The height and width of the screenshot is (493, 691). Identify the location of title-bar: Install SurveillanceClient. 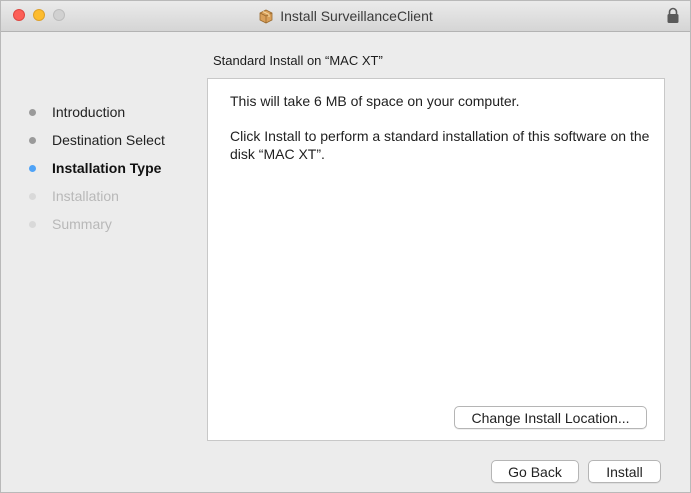
(345, 16).